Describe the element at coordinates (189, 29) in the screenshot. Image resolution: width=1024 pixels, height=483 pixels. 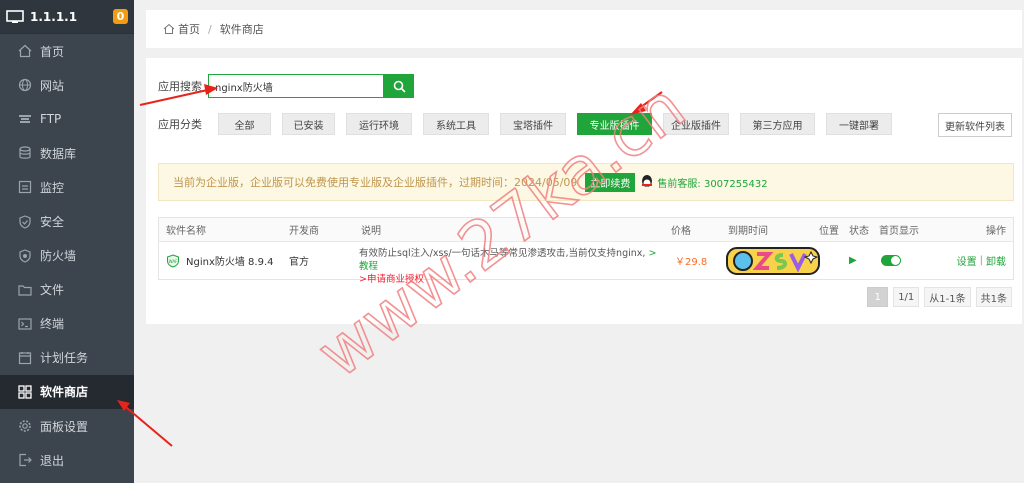
I see `breadcrumb-home: 首页` at that location.